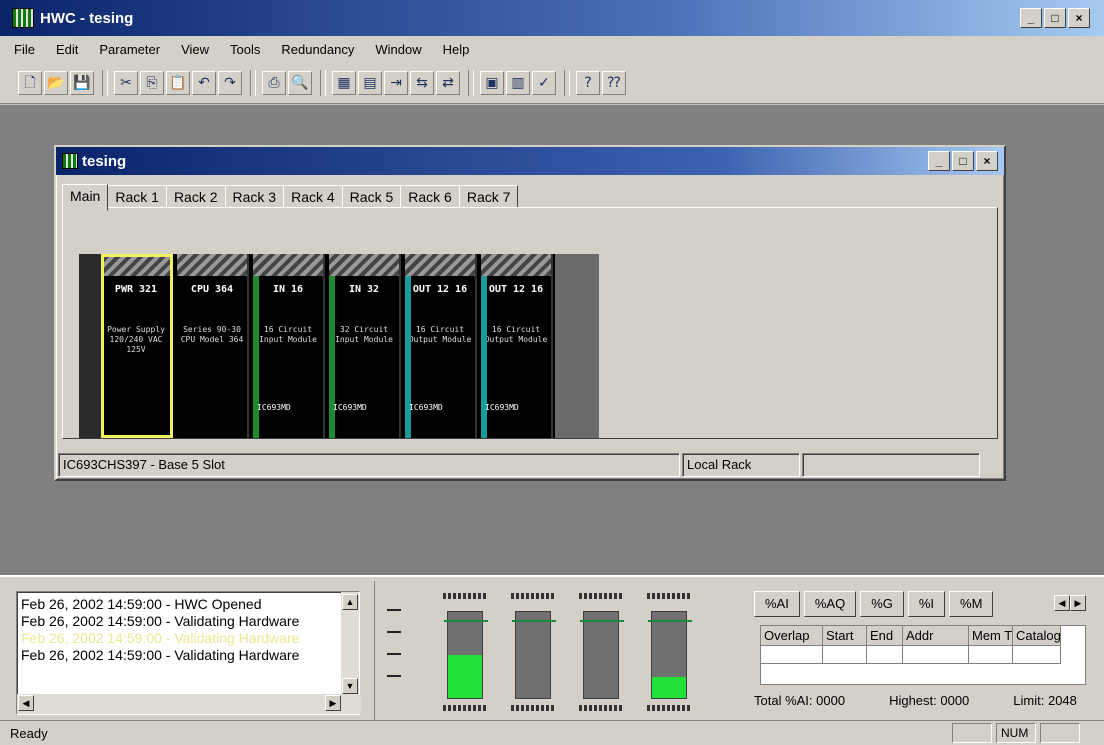 The height and width of the screenshot is (745, 1104). Describe the element at coordinates (517, 346) in the screenshot. I see `rack-slot-5: OUT 12 16 16 Circuit Output Module IC693MD` at that location.